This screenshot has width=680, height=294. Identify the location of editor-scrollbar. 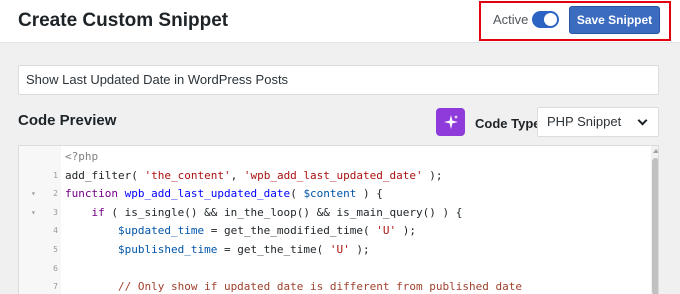
(654, 220).